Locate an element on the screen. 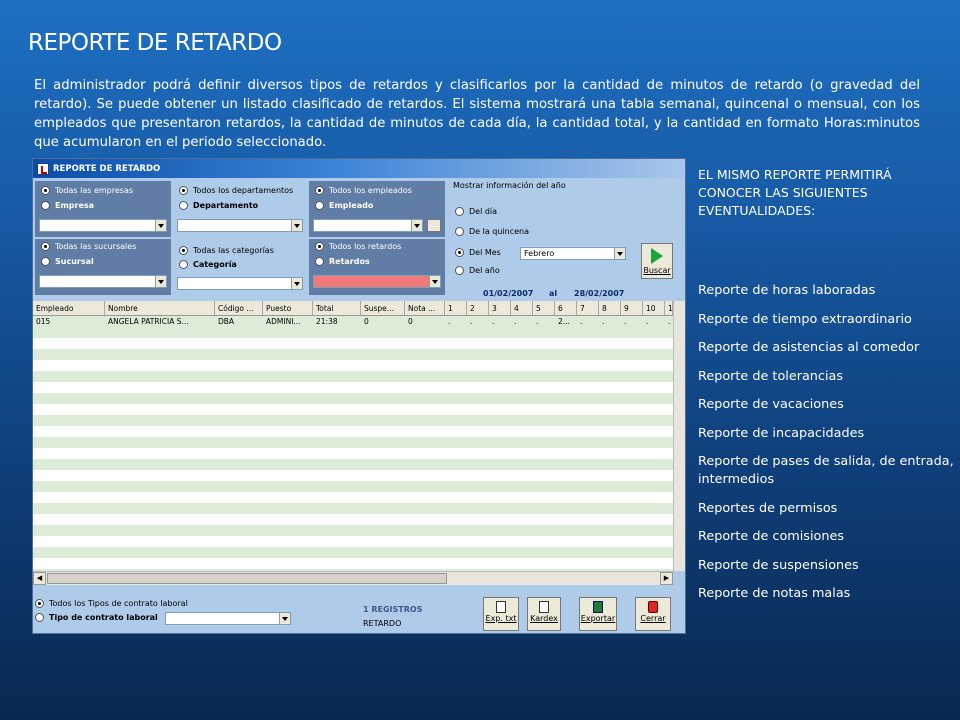 The height and width of the screenshot is (720, 960). empresa-combo is located at coordinates (103, 225).